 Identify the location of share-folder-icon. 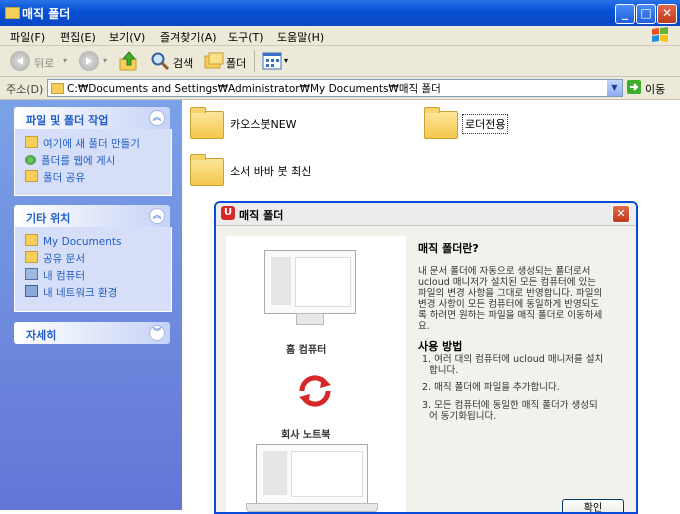
(31, 176).